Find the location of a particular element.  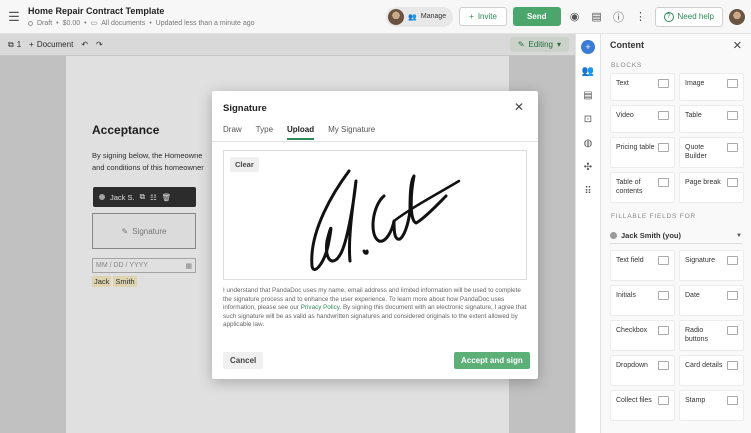

integrations-icon: ✣ is located at coordinates (588, 167).